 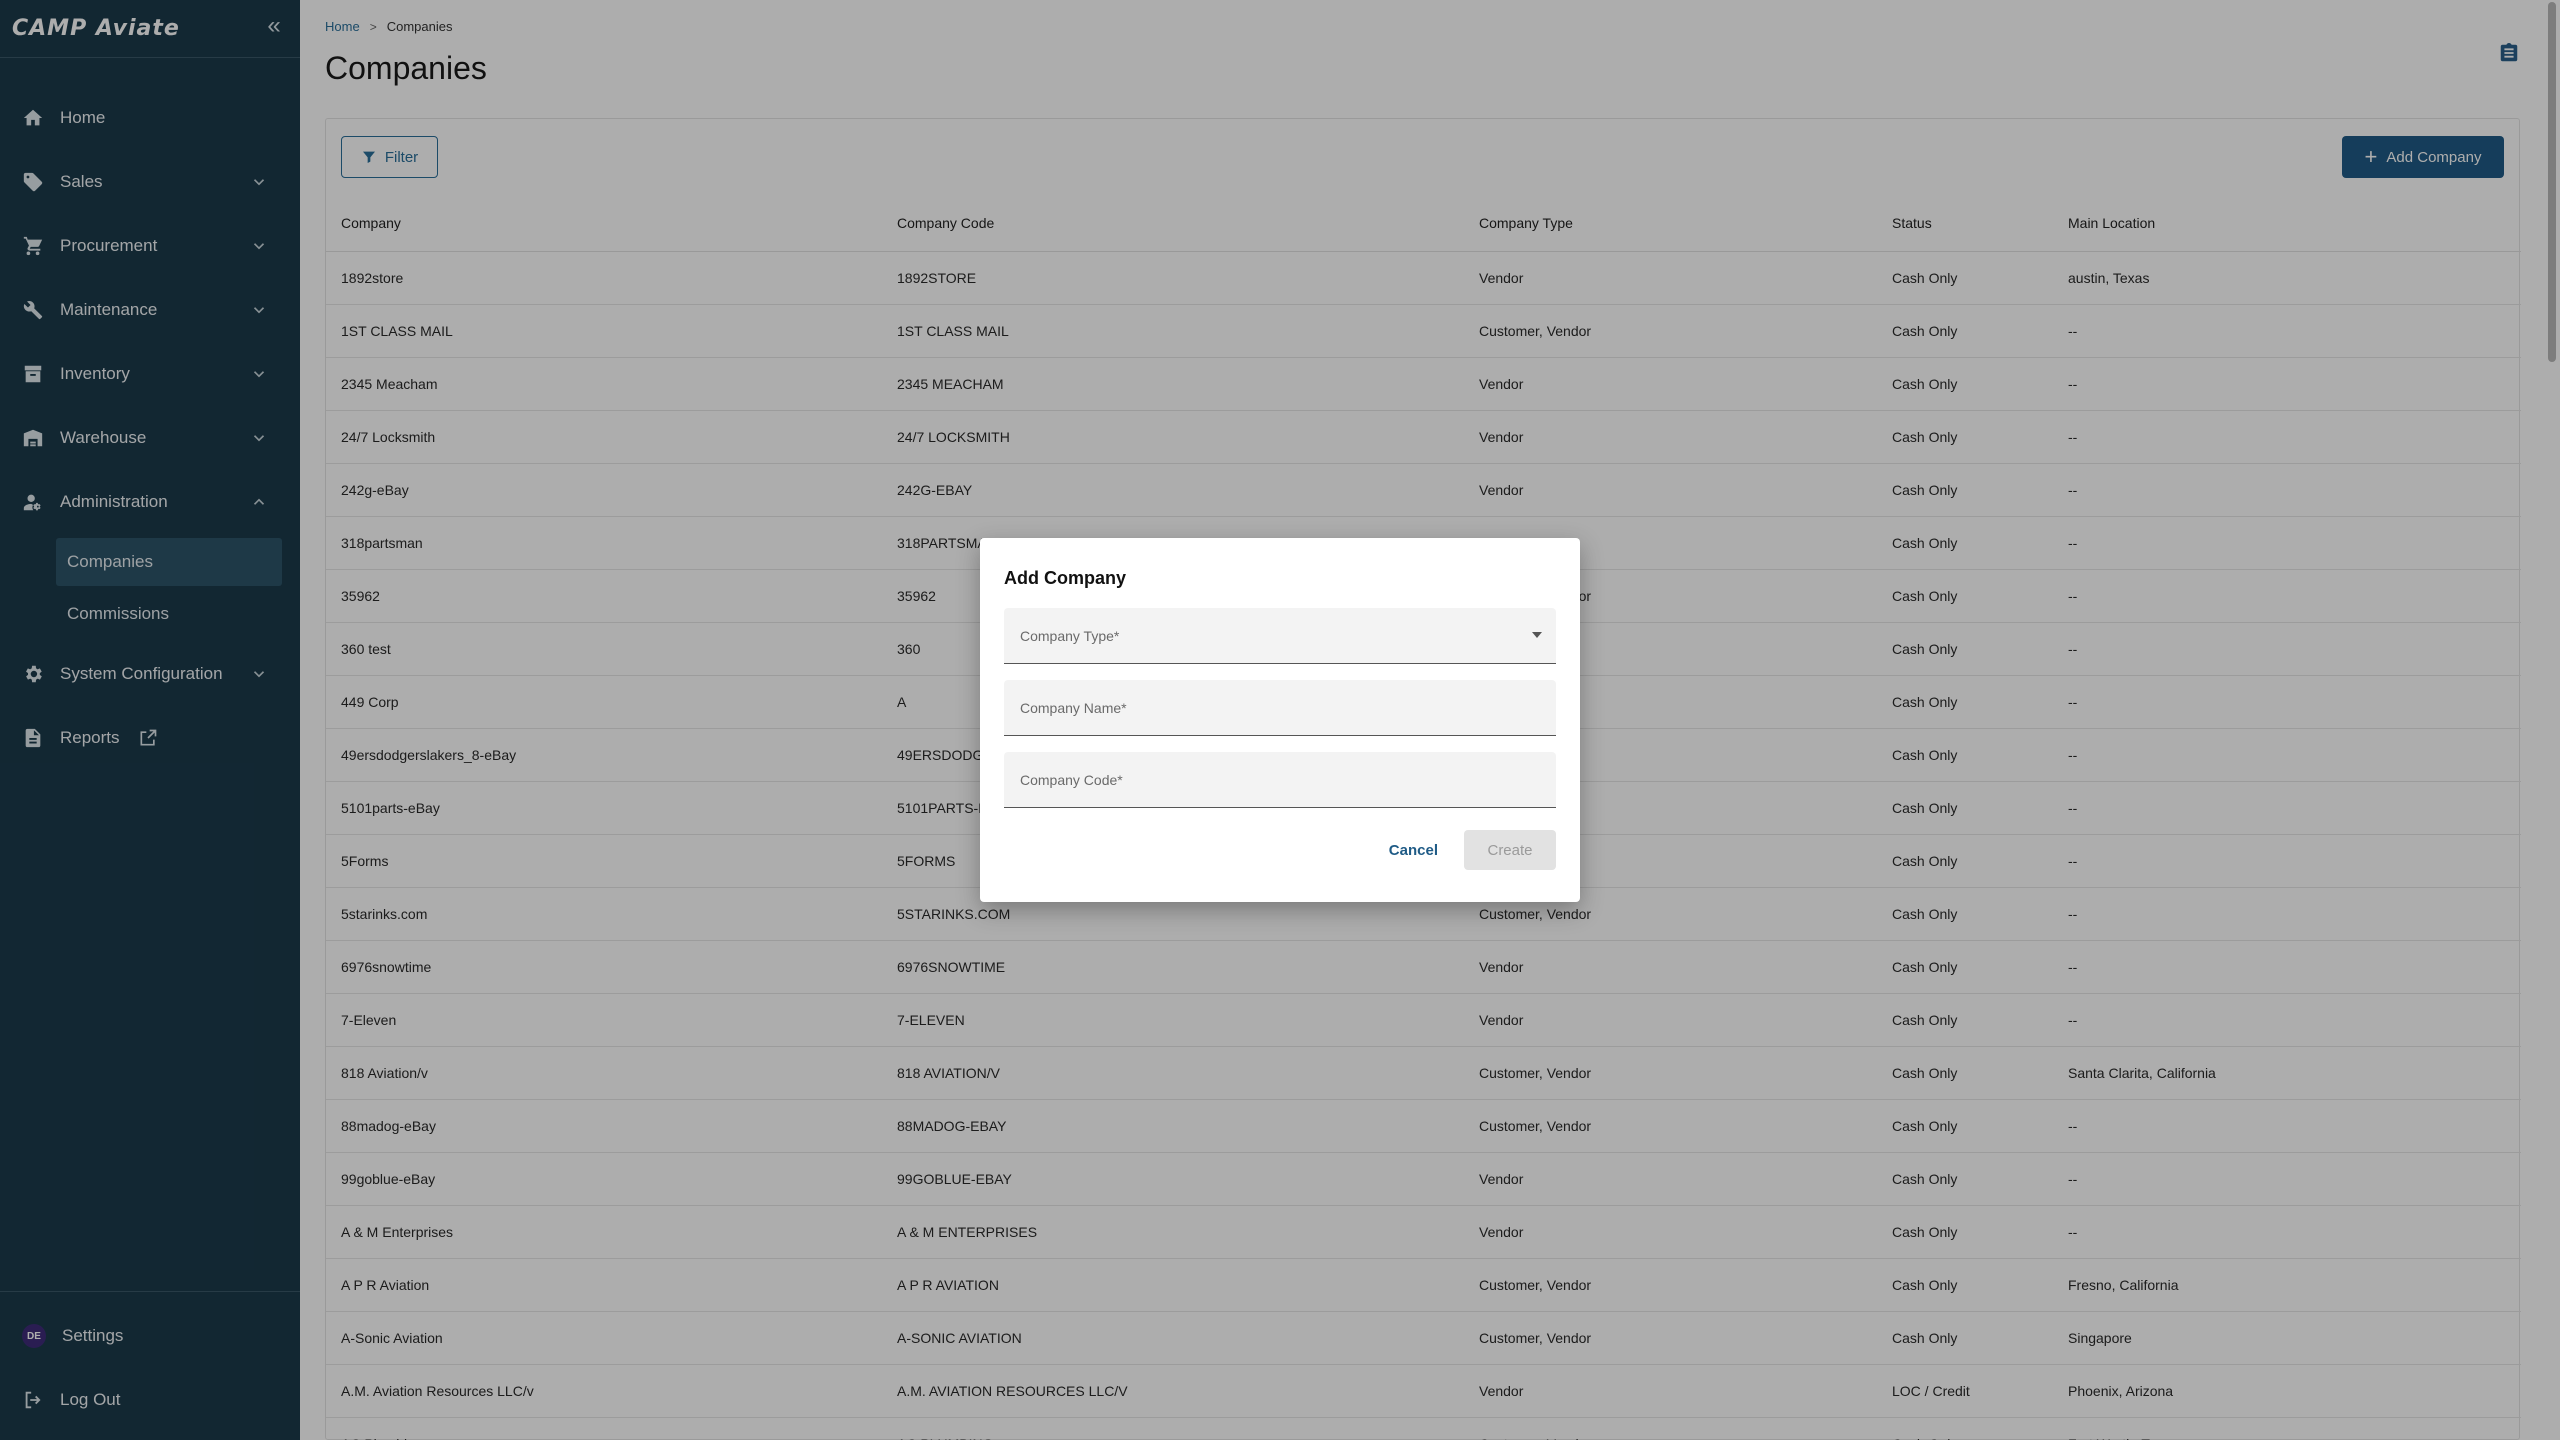 I want to click on company-code-input, so click(x=1280, y=779).